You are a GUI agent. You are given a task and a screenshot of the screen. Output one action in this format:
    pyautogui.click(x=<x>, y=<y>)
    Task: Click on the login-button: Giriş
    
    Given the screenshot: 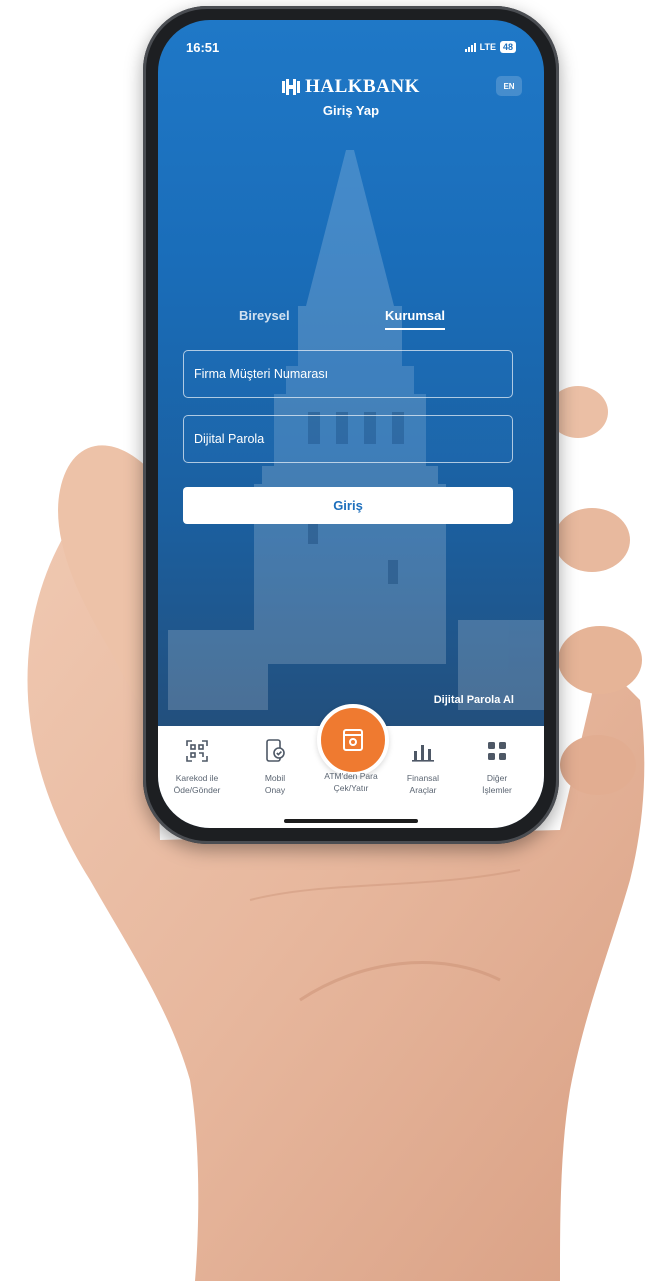 What is the action you would take?
    pyautogui.click(x=348, y=505)
    